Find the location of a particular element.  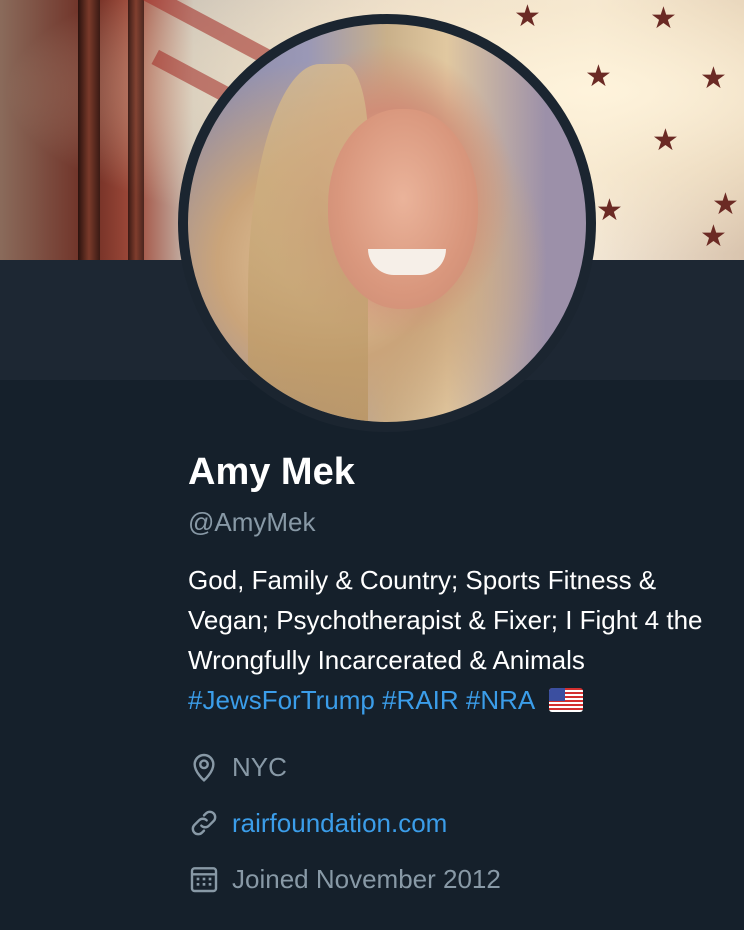

location-text: NYC is located at coordinates (259, 766).